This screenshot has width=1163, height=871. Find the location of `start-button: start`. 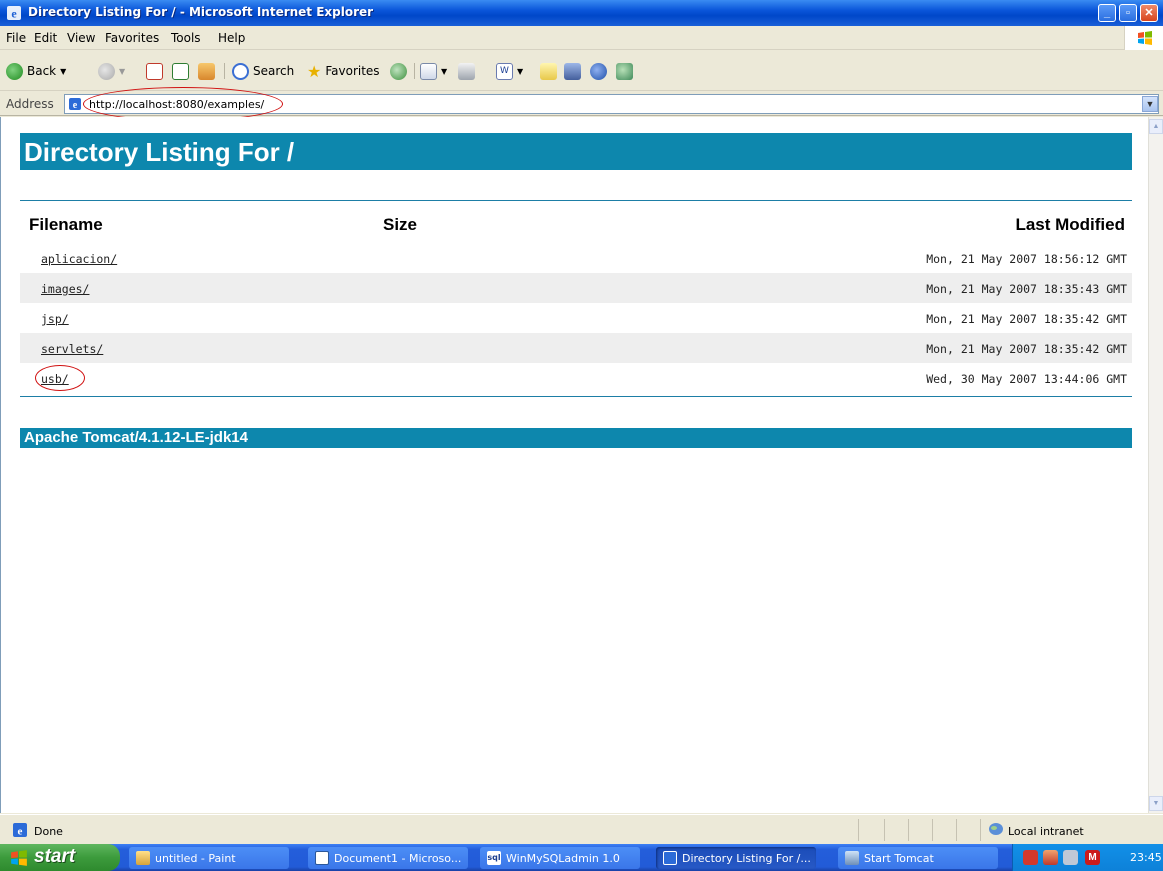

start-button: start is located at coordinates (60, 857).